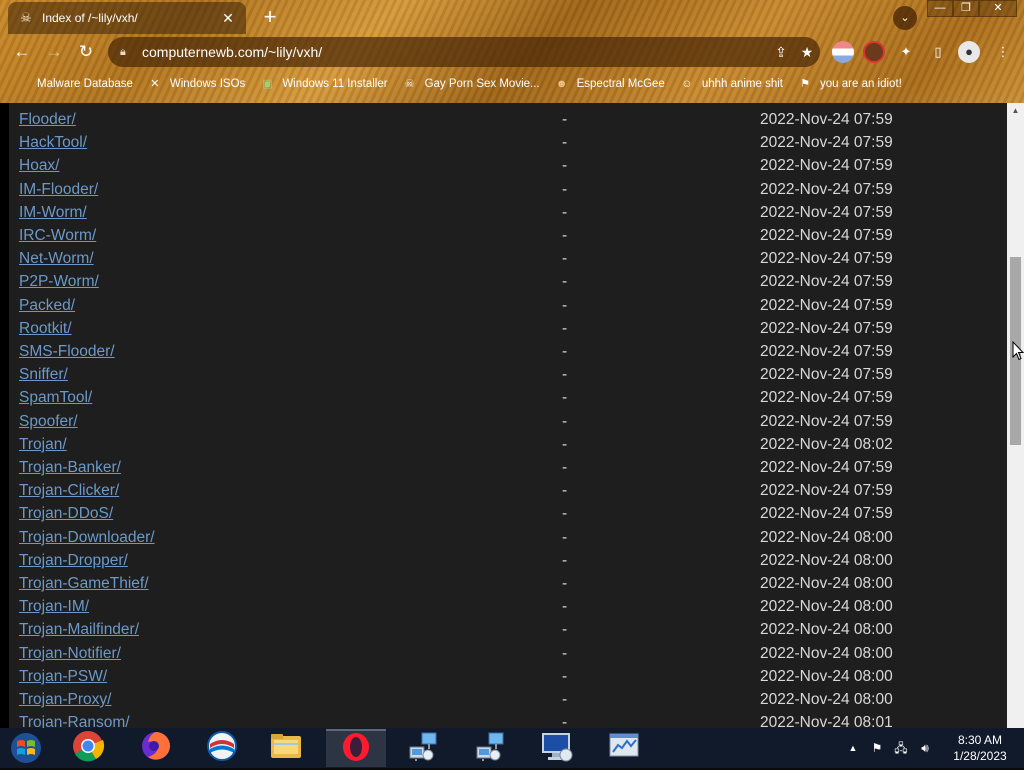 This screenshot has width=1024, height=770. I want to click on lock-icon: 🔒︎, so click(127, 52).